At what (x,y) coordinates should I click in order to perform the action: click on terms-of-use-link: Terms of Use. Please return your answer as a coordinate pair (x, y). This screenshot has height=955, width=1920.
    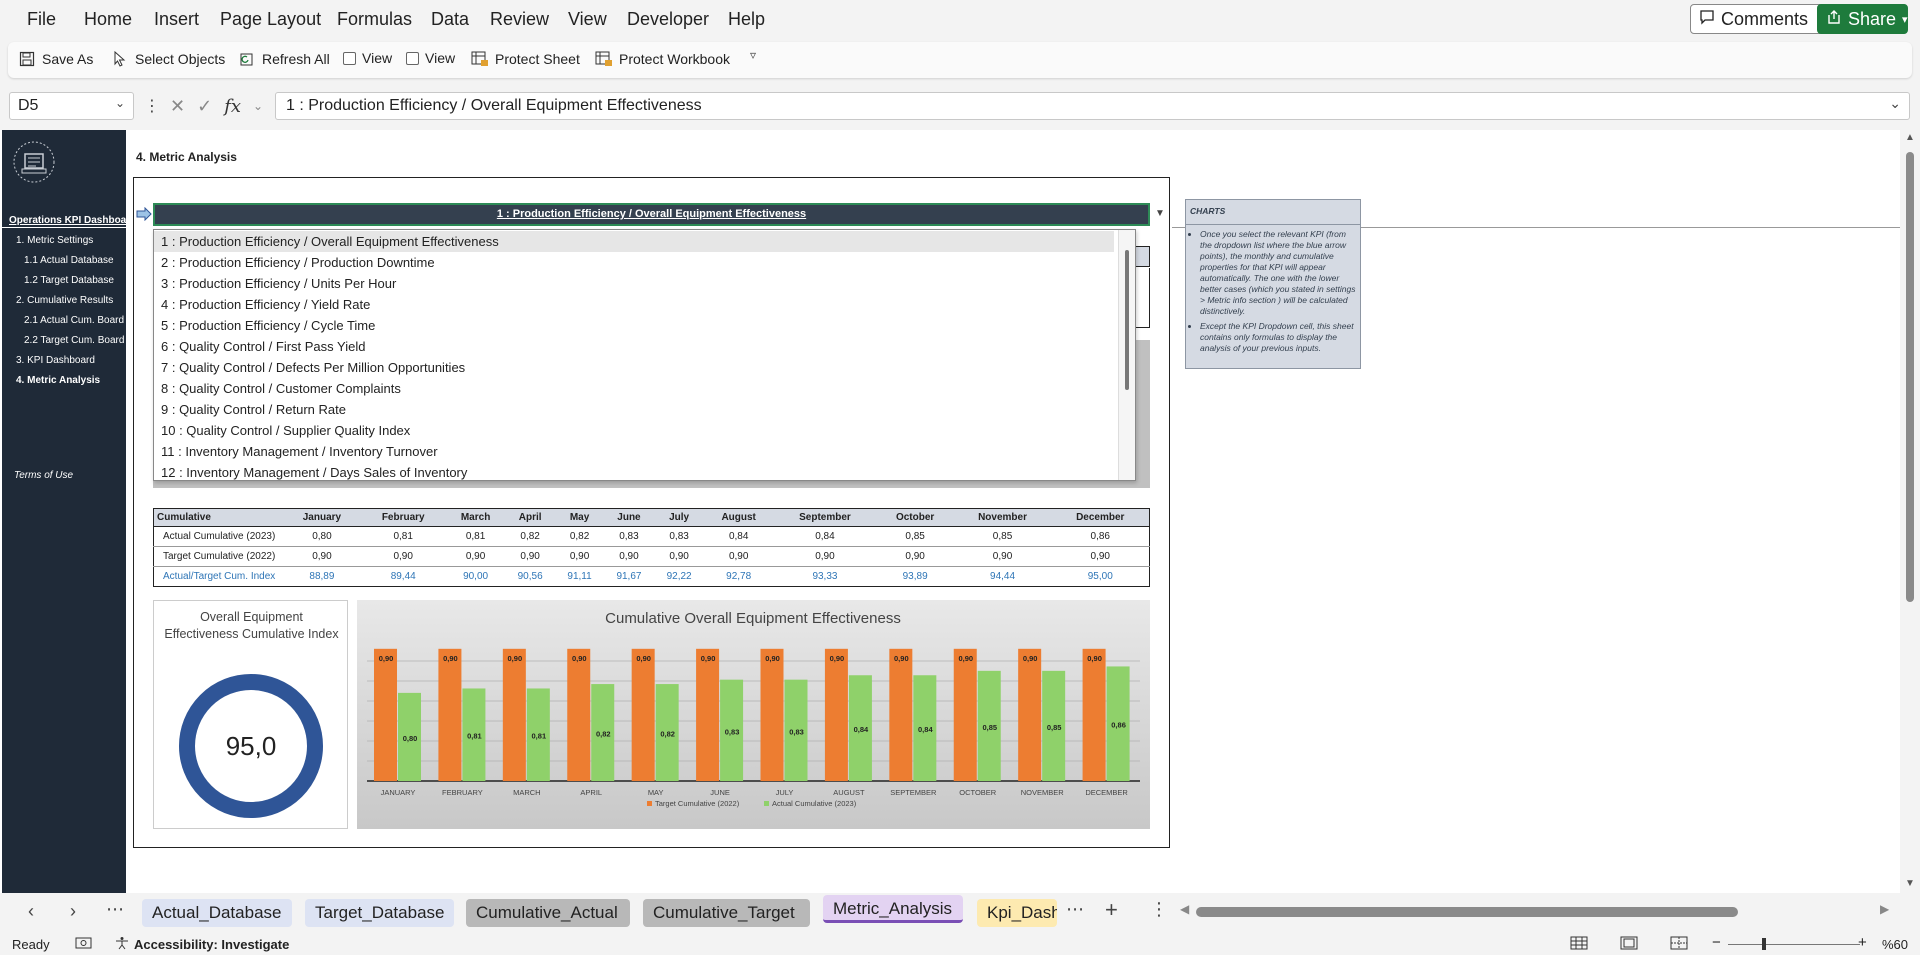
    Looking at the image, I should click on (43, 475).